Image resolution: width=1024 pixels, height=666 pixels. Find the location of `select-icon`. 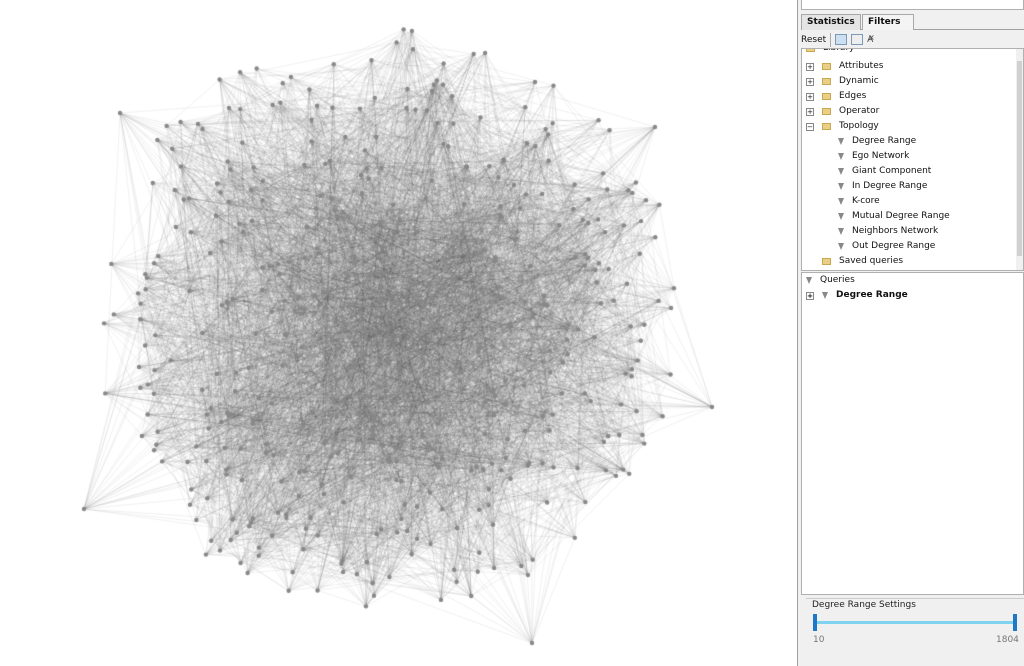

select-icon is located at coordinates (857, 39).